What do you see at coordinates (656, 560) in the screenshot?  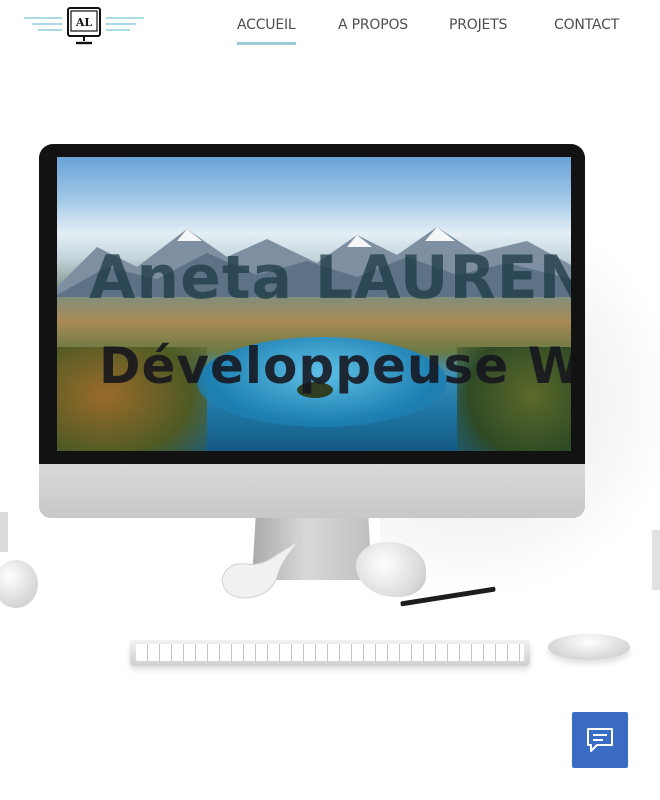 I see `object-right-edge` at bounding box center [656, 560].